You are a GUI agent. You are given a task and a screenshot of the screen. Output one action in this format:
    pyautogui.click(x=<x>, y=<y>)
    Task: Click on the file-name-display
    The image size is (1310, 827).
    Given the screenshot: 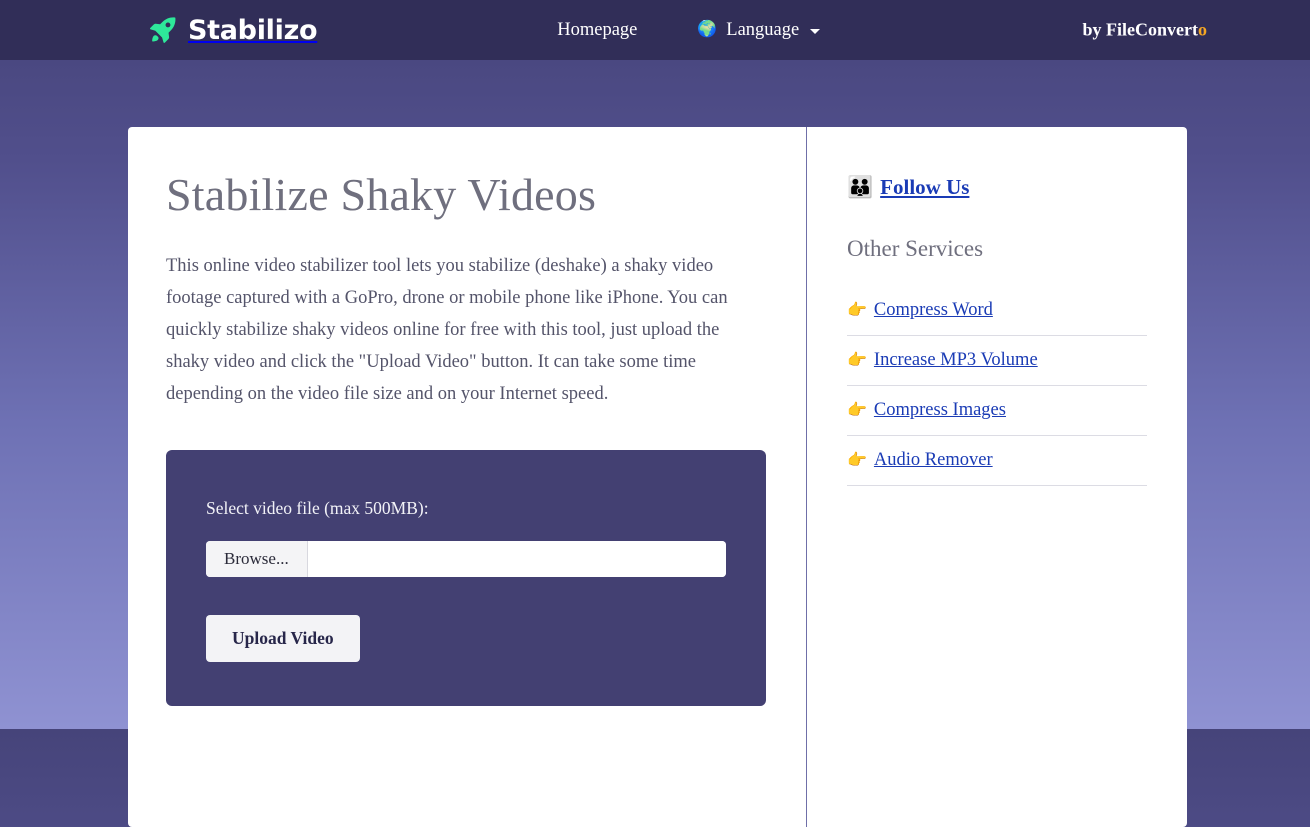 What is the action you would take?
    pyautogui.click(x=516, y=558)
    